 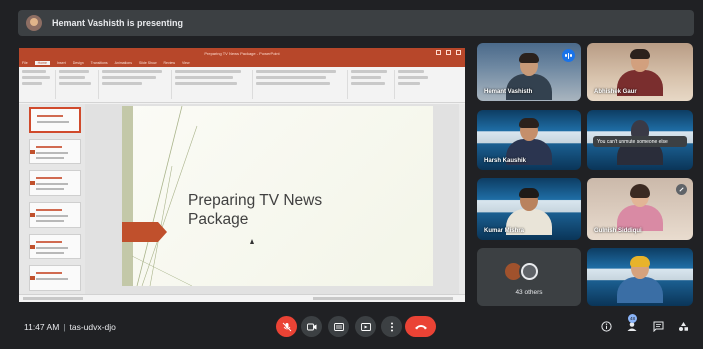 What do you see at coordinates (448, 52) in the screenshot?
I see `ppt-window-controls` at bounding box center [448, 52].